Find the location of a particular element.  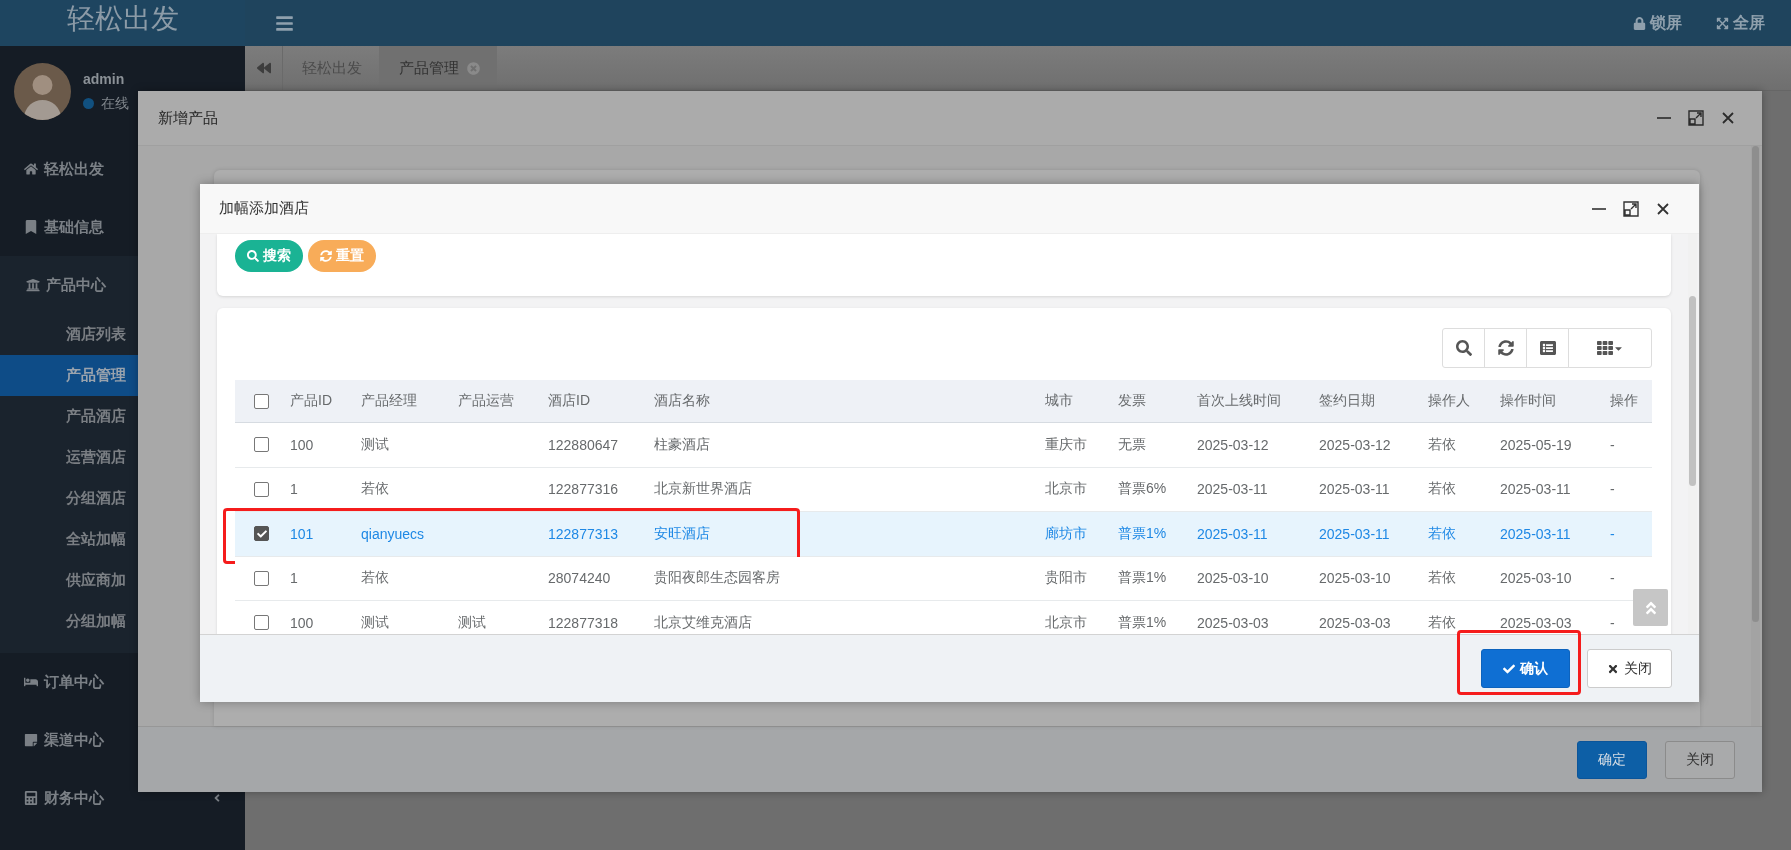

calculator-icon is located at coordinates (31, 798).